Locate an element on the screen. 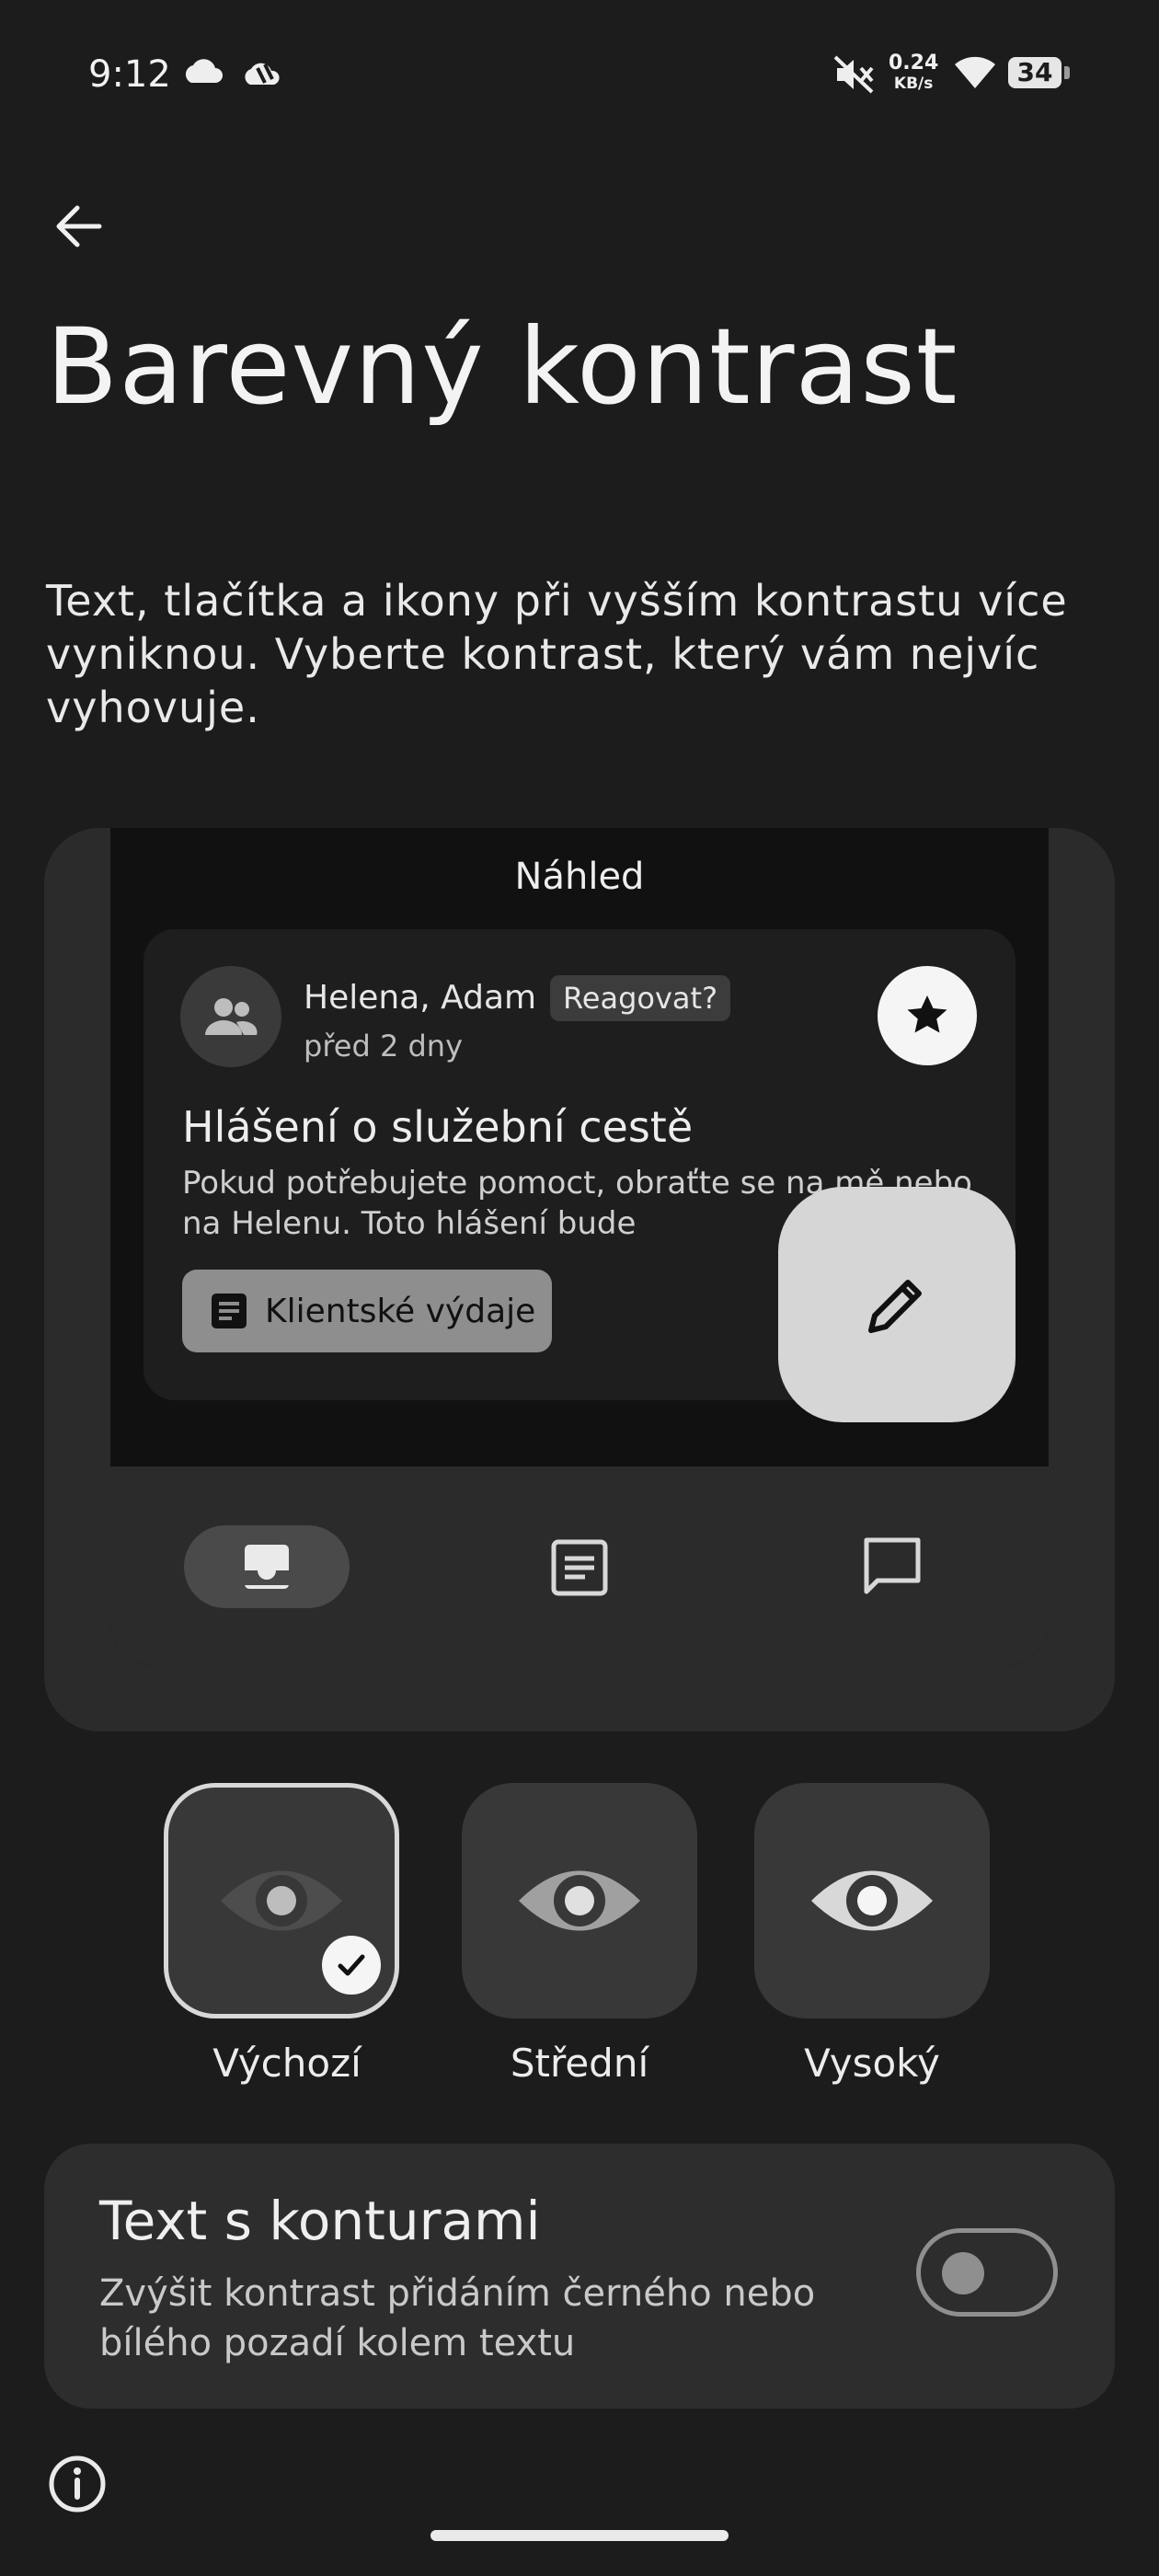 This screenshot has width=1159, height=2576. star-icon is located at coordinates (927, 1014).